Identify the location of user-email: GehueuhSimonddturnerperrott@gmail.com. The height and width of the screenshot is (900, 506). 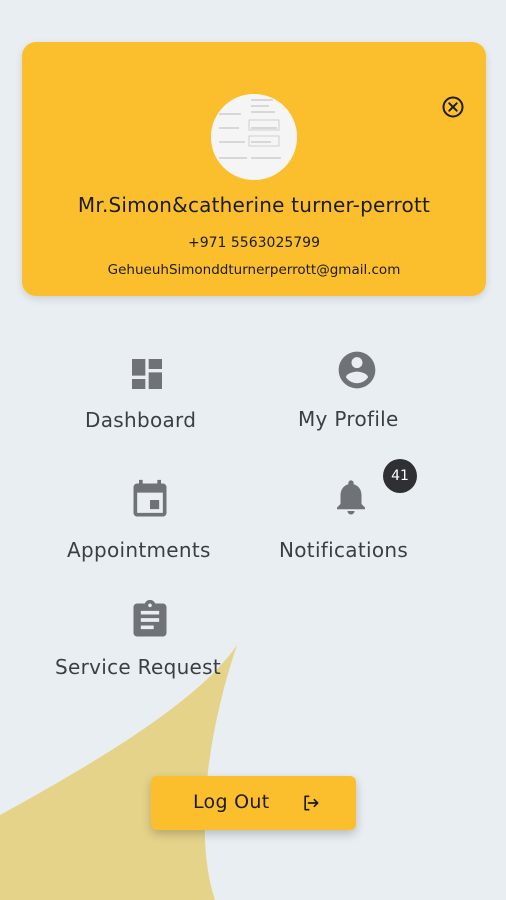
(254, 270).